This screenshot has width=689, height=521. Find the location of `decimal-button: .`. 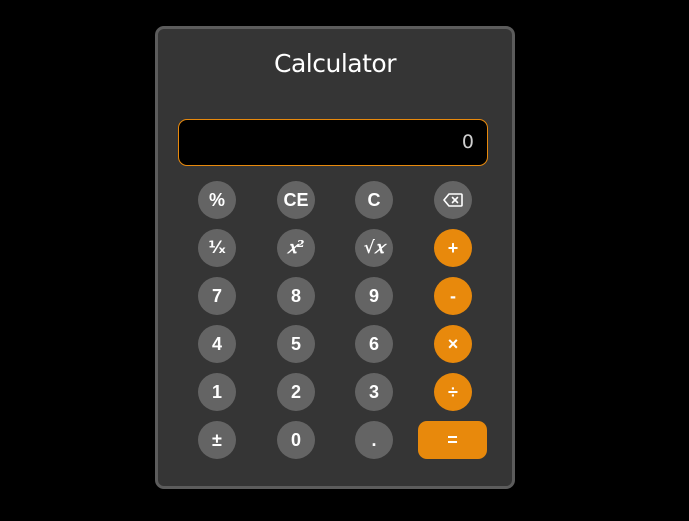

decimal-button: . is located at coordinates (374, 440).